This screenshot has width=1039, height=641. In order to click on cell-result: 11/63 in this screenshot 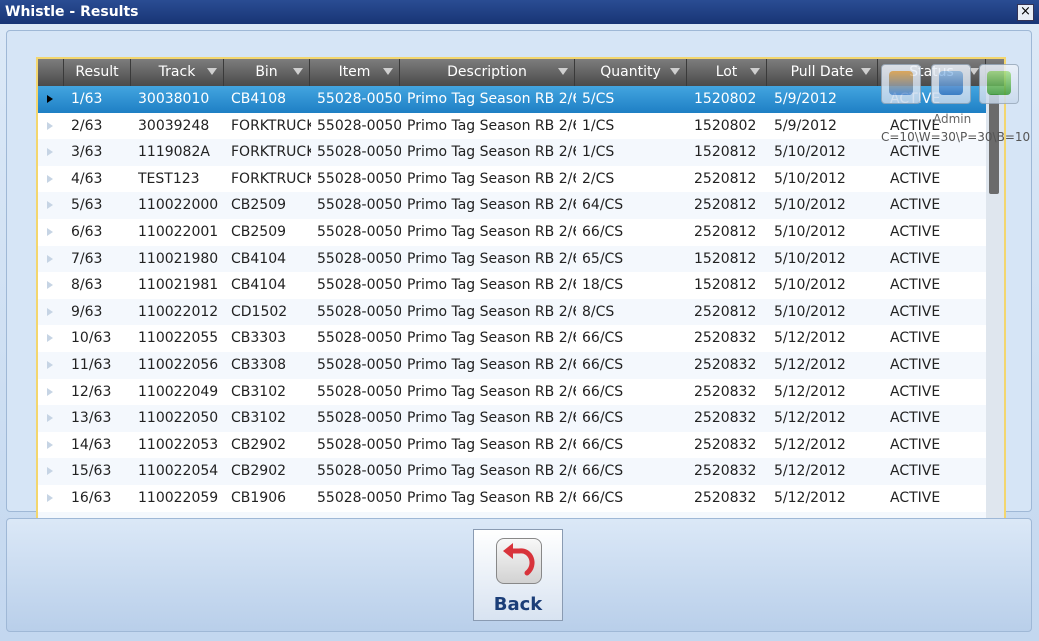, I will do `click(91, 364)`.